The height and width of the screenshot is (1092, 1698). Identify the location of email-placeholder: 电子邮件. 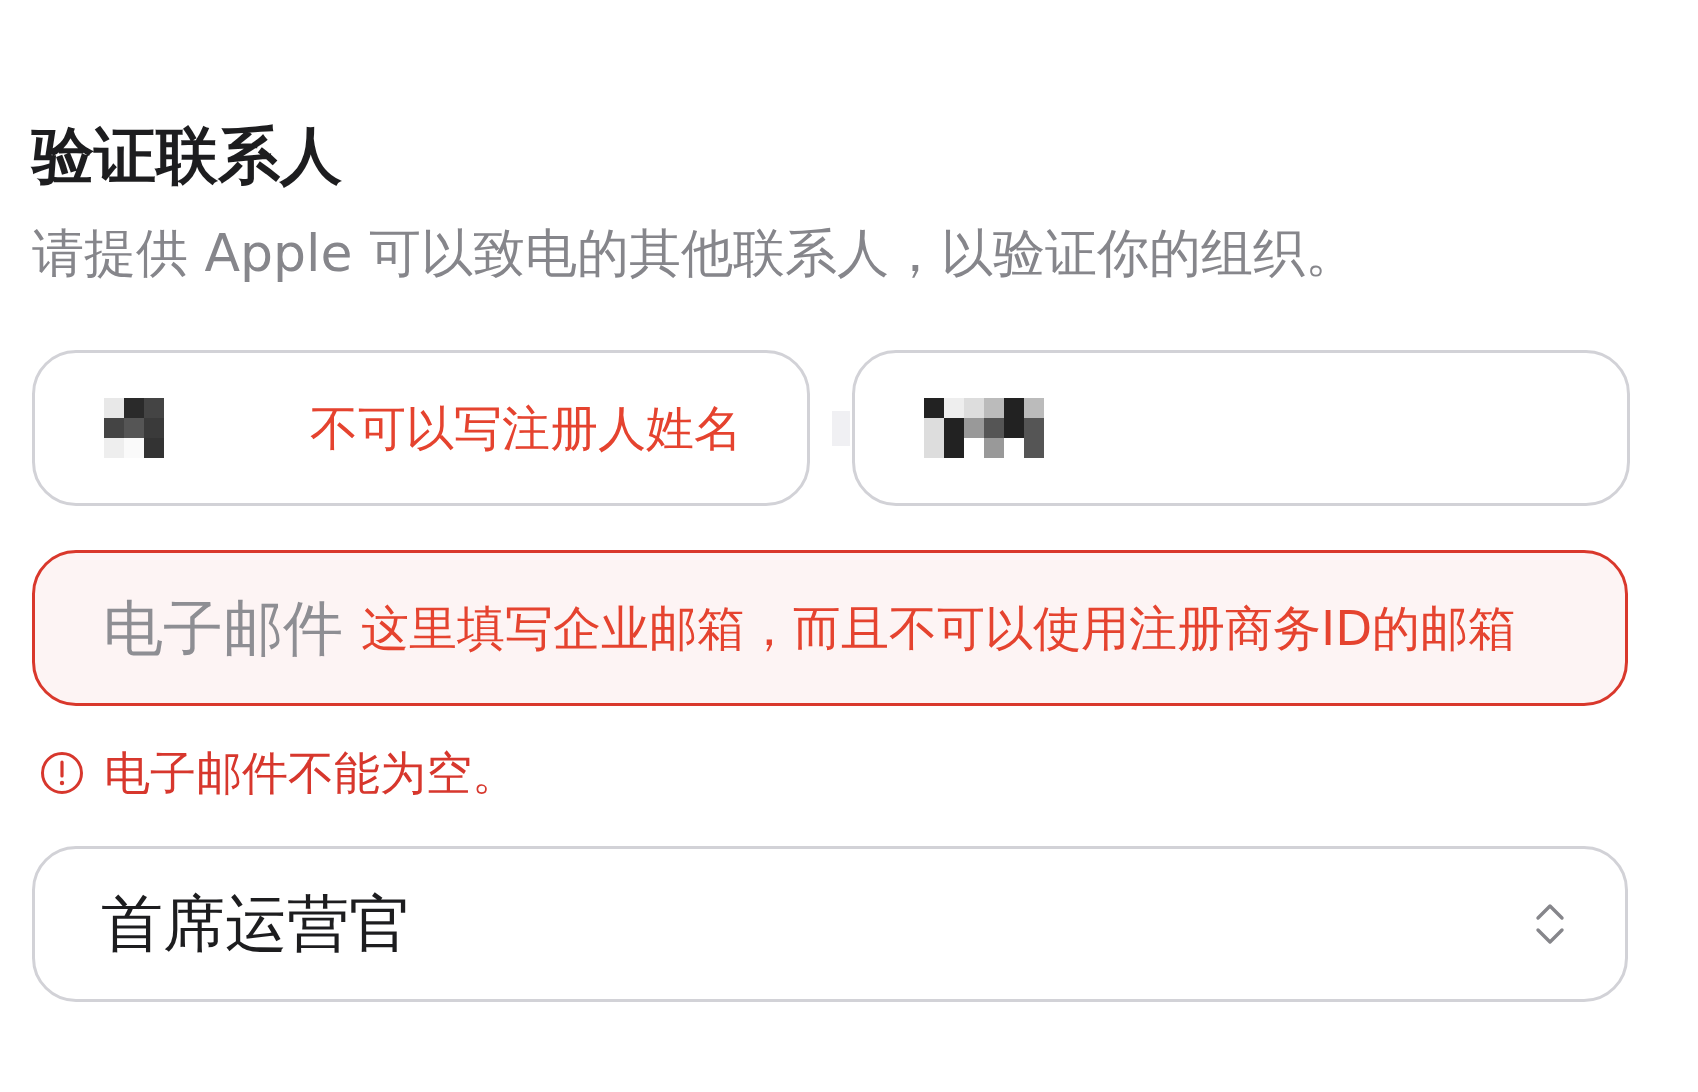
(223, 628).